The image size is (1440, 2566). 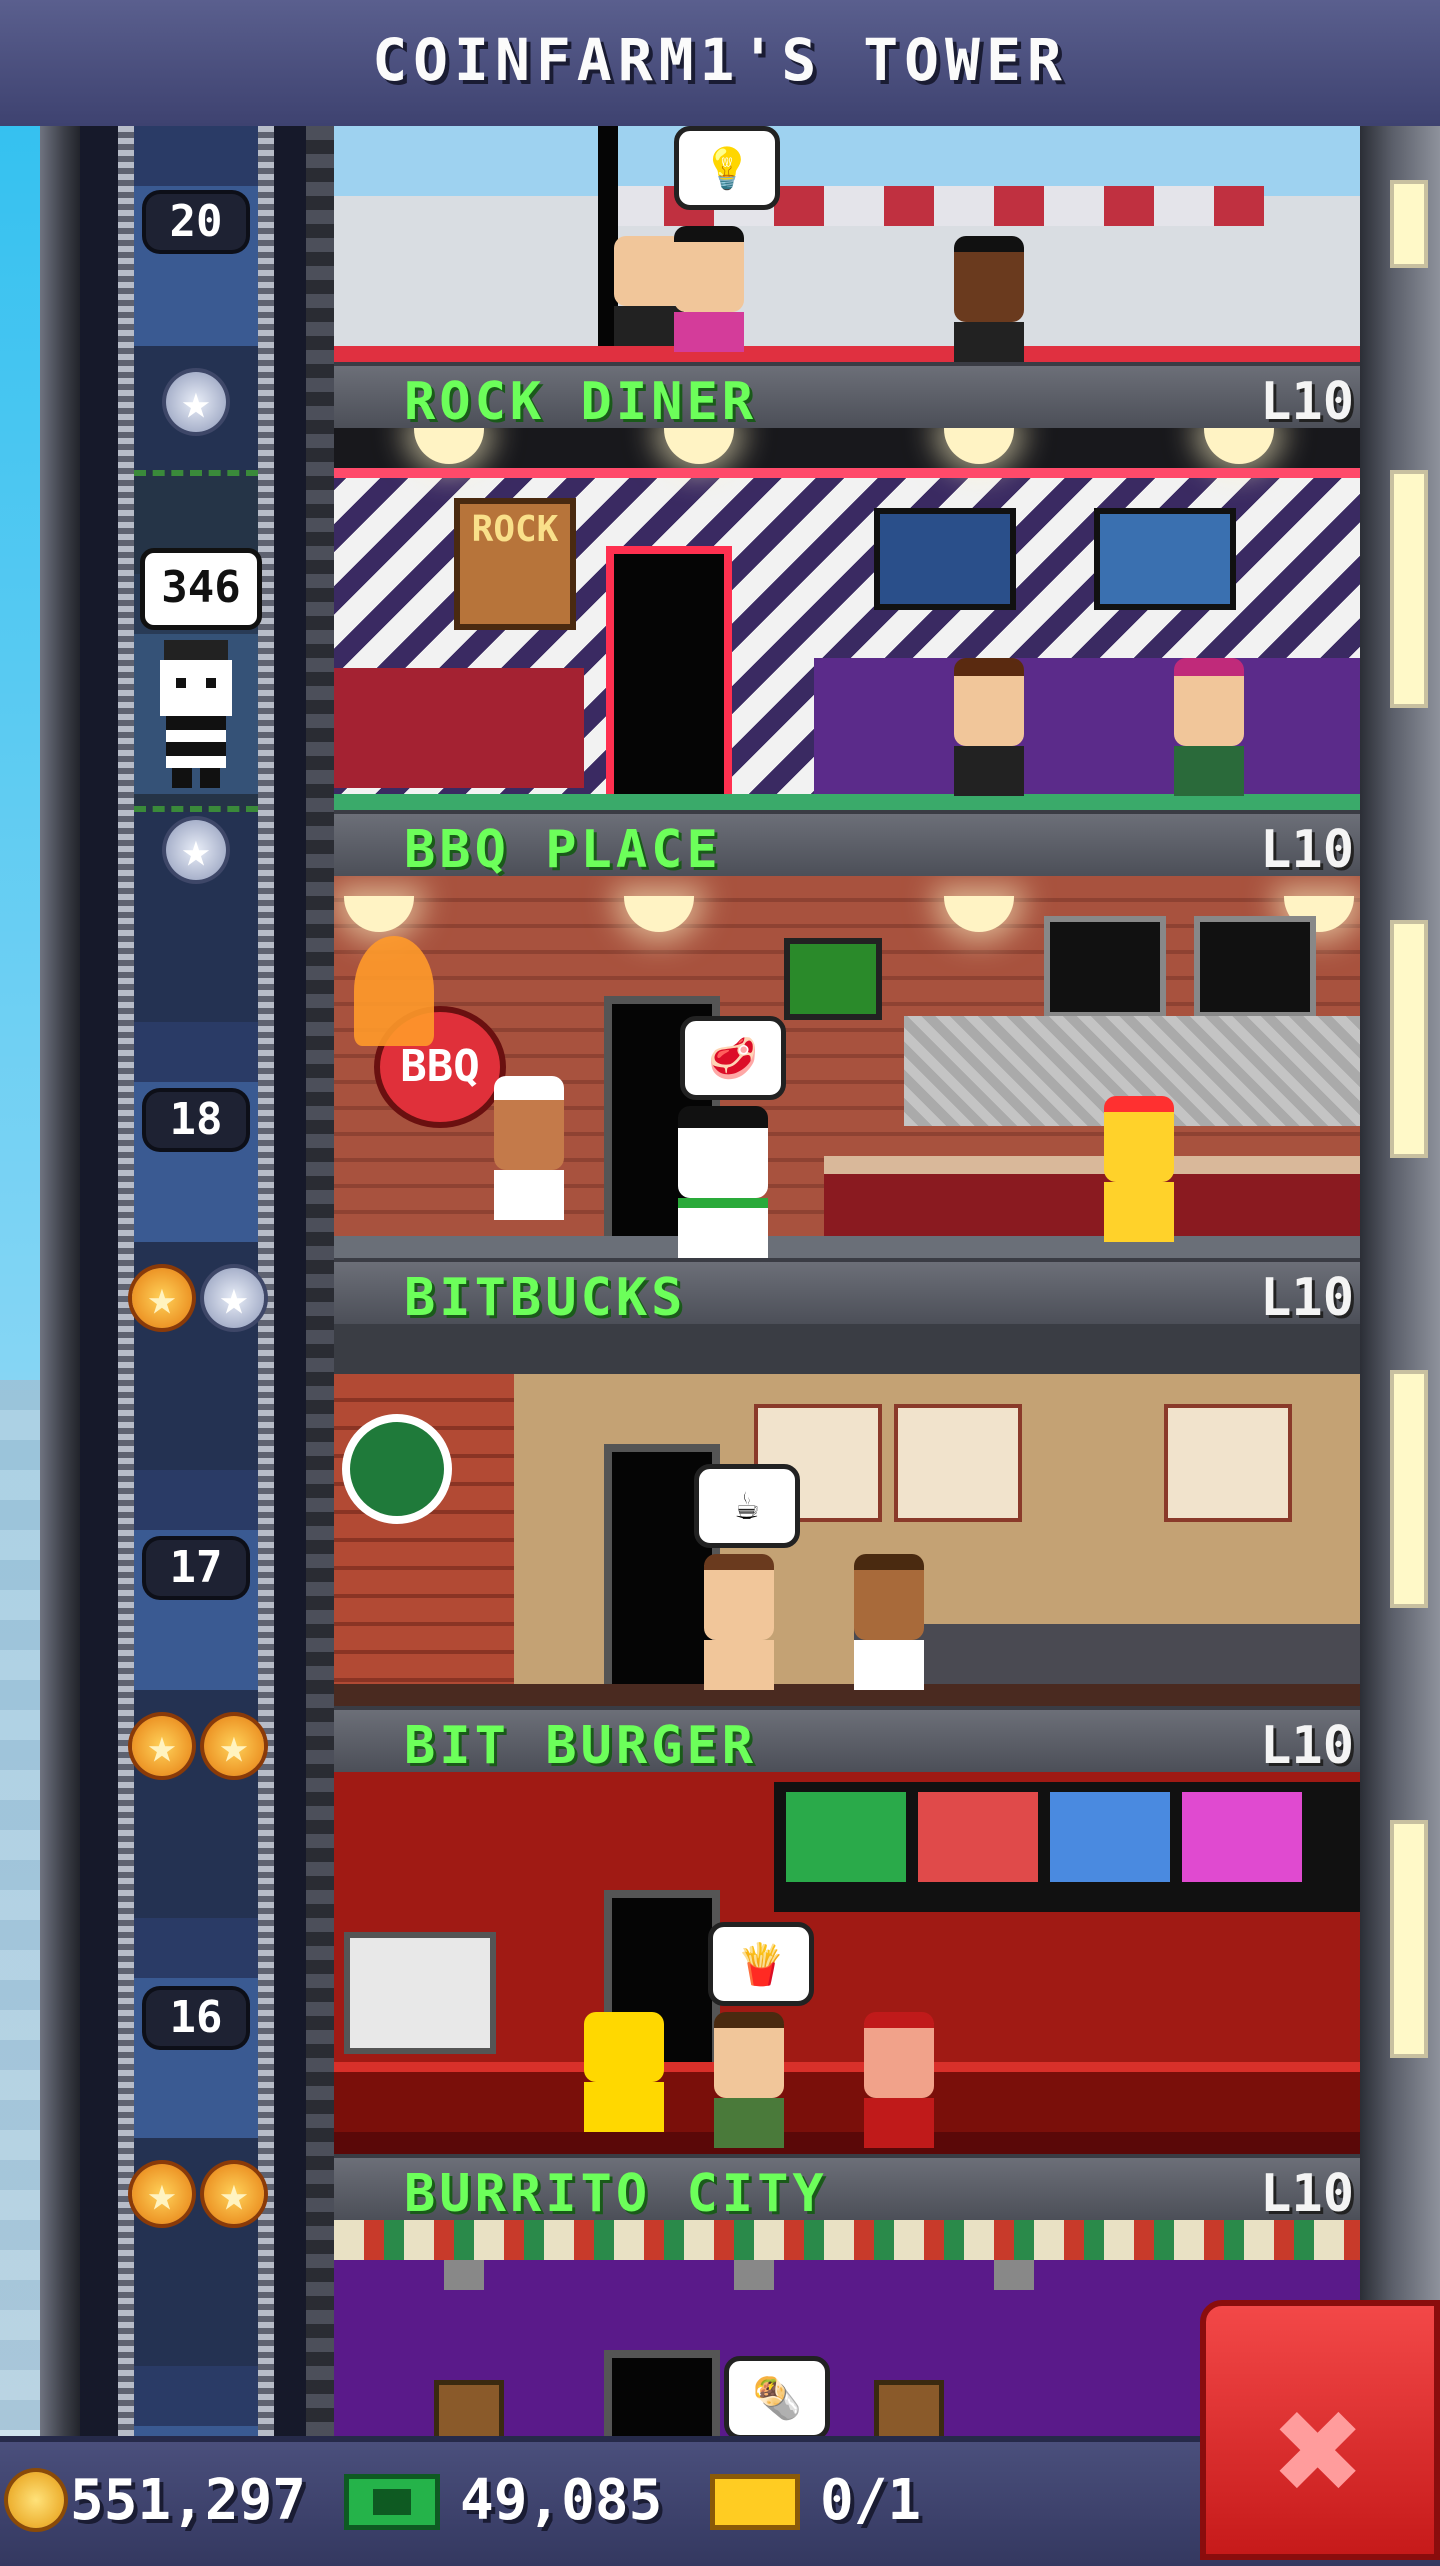 I want to click on floor-name: BIT BURGER, so click(x=581, y=1746).